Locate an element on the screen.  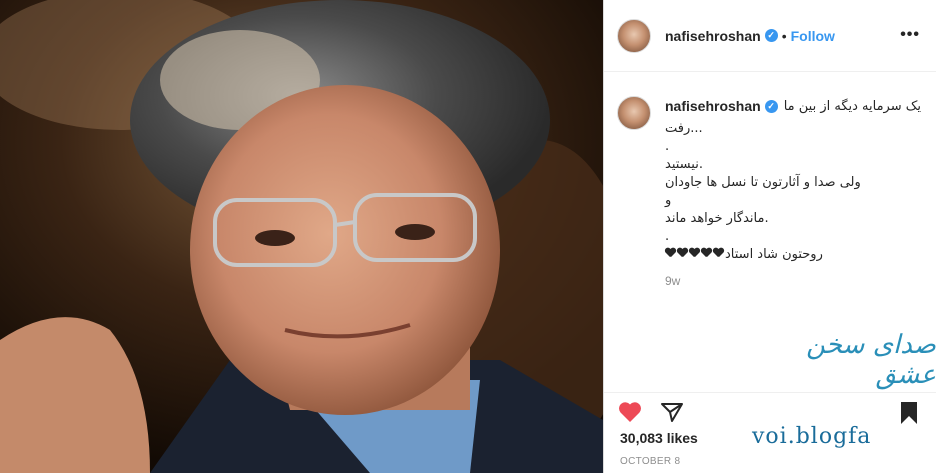
caption-time: 9w is located at coordinates (672, 281).